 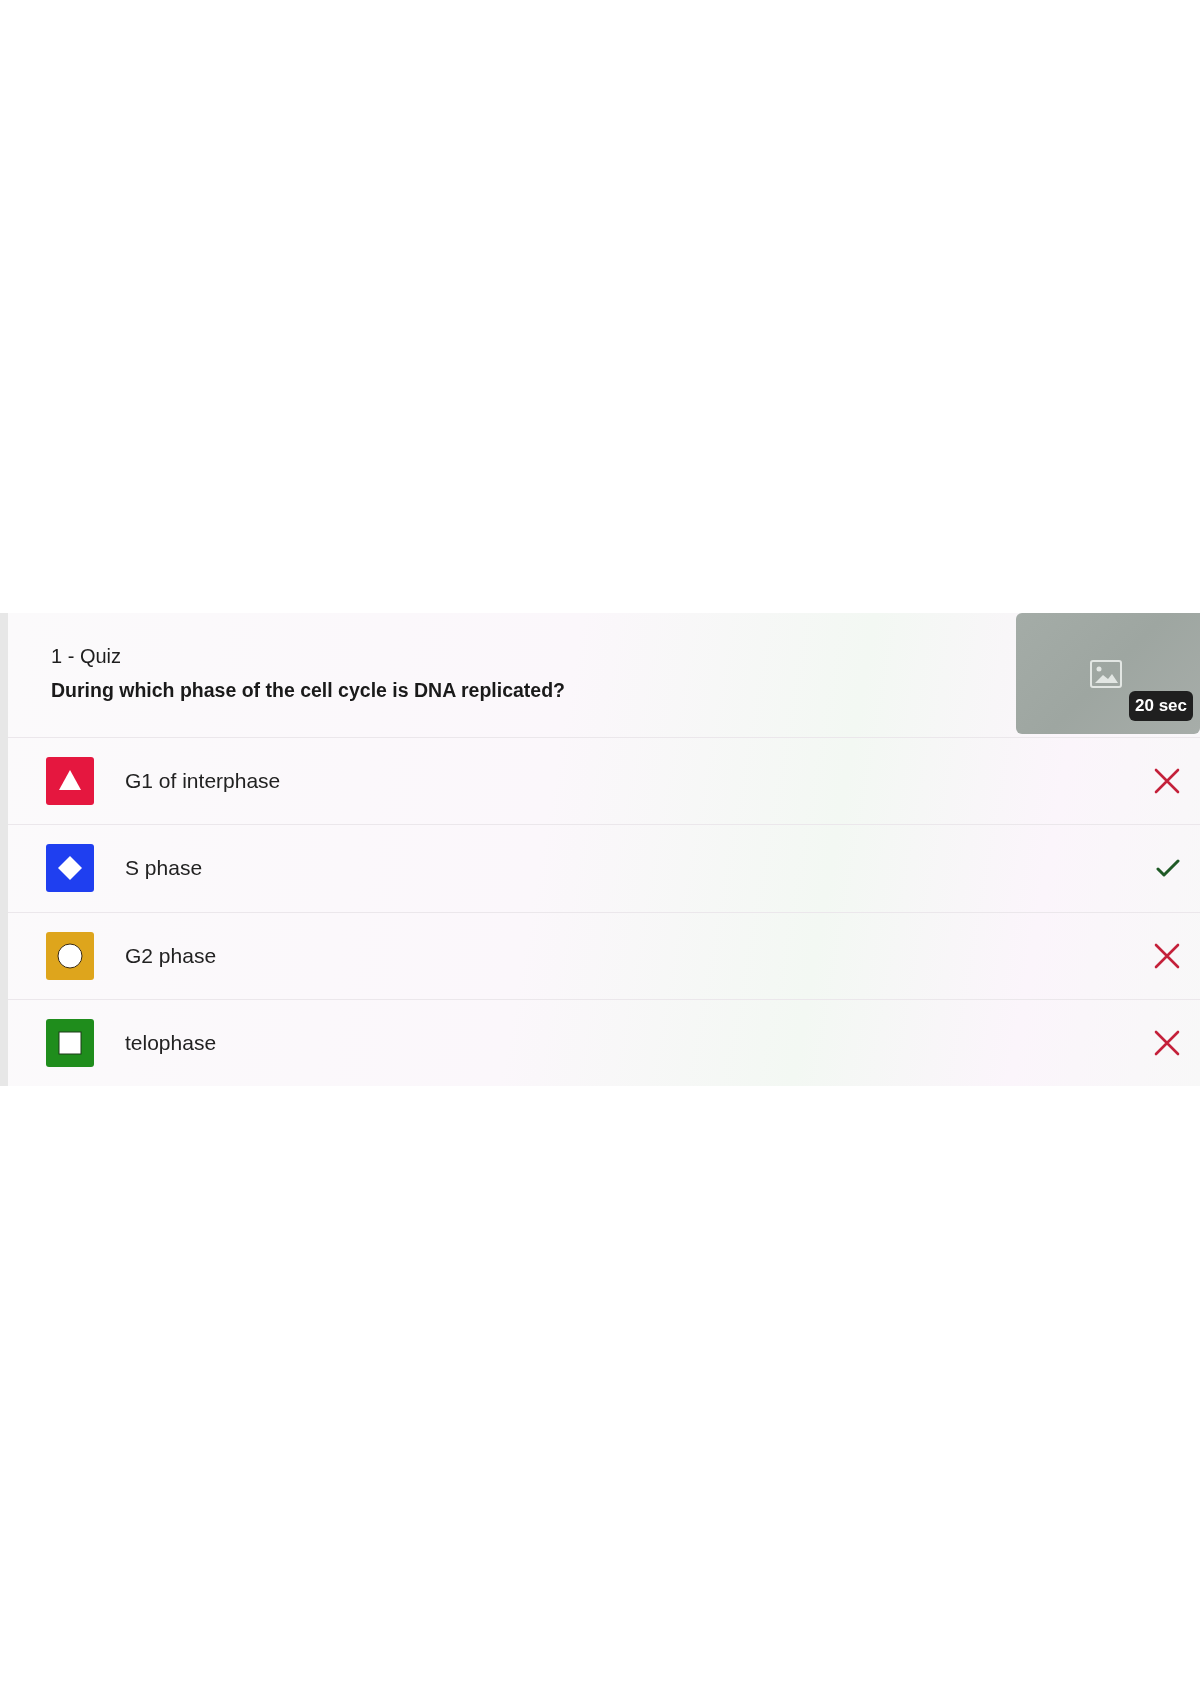 I want to click on timer-badge: 20 sec, so click(x=1161, y=706).